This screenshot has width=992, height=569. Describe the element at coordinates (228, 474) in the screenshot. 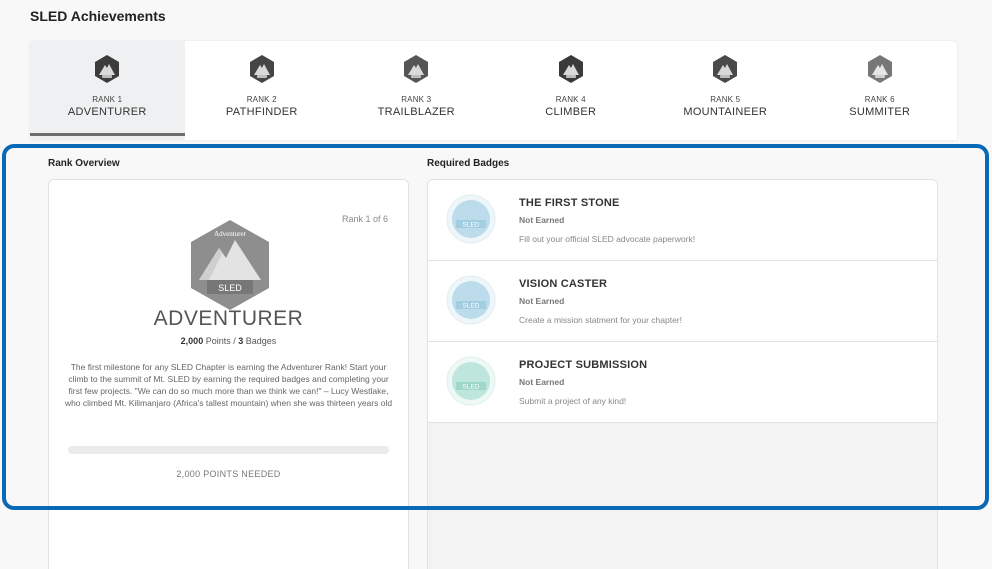

I see `points-needed: 2,000 POINTS NEEDED` at that location.